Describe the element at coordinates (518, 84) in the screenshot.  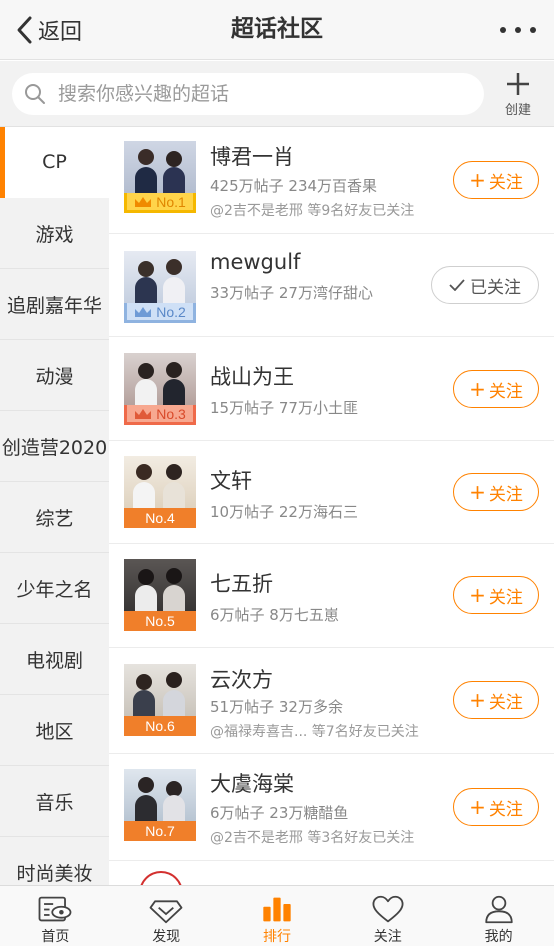
I see `plus-icon` at that location.